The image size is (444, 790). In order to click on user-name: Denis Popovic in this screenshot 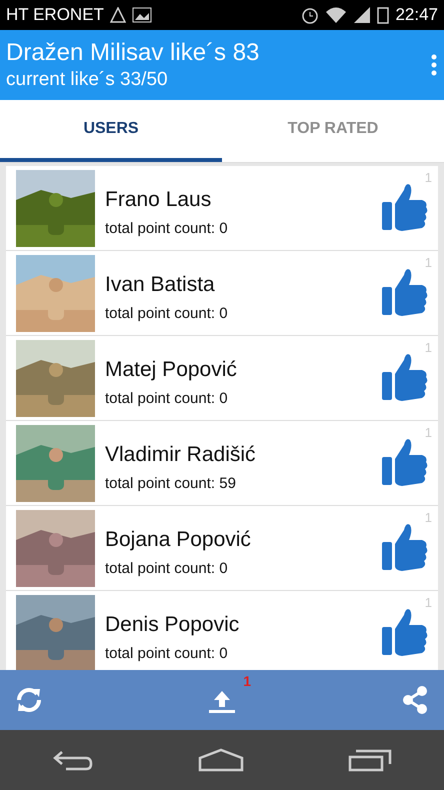, I will do `click(172, 624)`.